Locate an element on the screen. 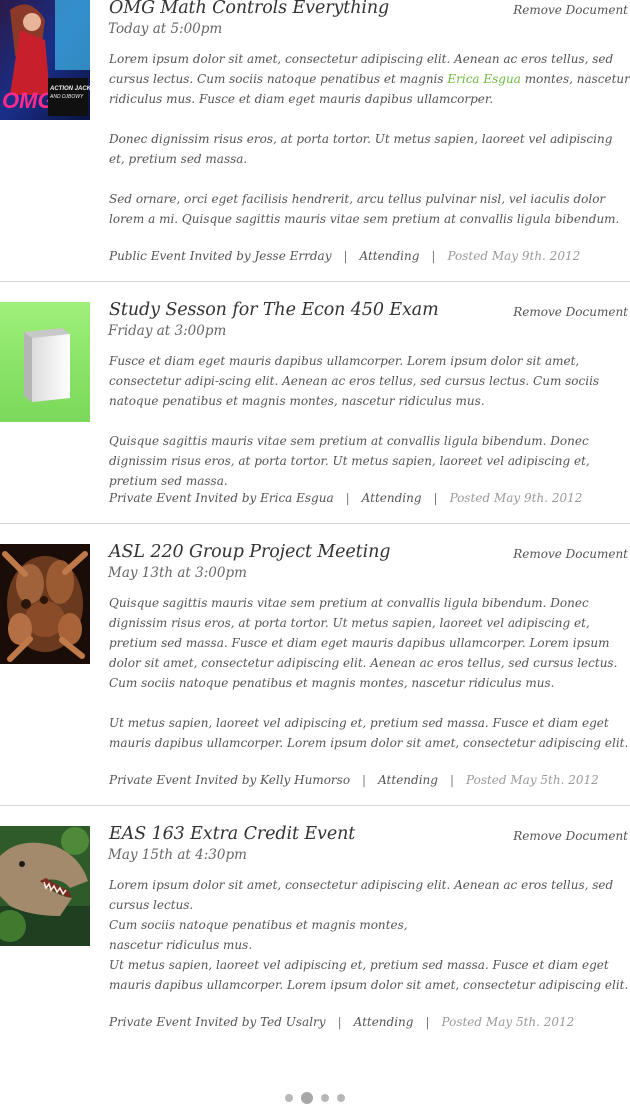  event-title: OMG Math Controls Everything is located at coordinates (249, 9).